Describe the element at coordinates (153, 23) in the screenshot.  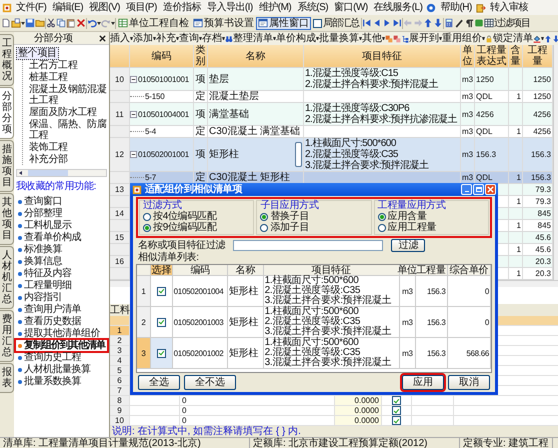
I see `unit-check-button: 单位工程自检` at that location.